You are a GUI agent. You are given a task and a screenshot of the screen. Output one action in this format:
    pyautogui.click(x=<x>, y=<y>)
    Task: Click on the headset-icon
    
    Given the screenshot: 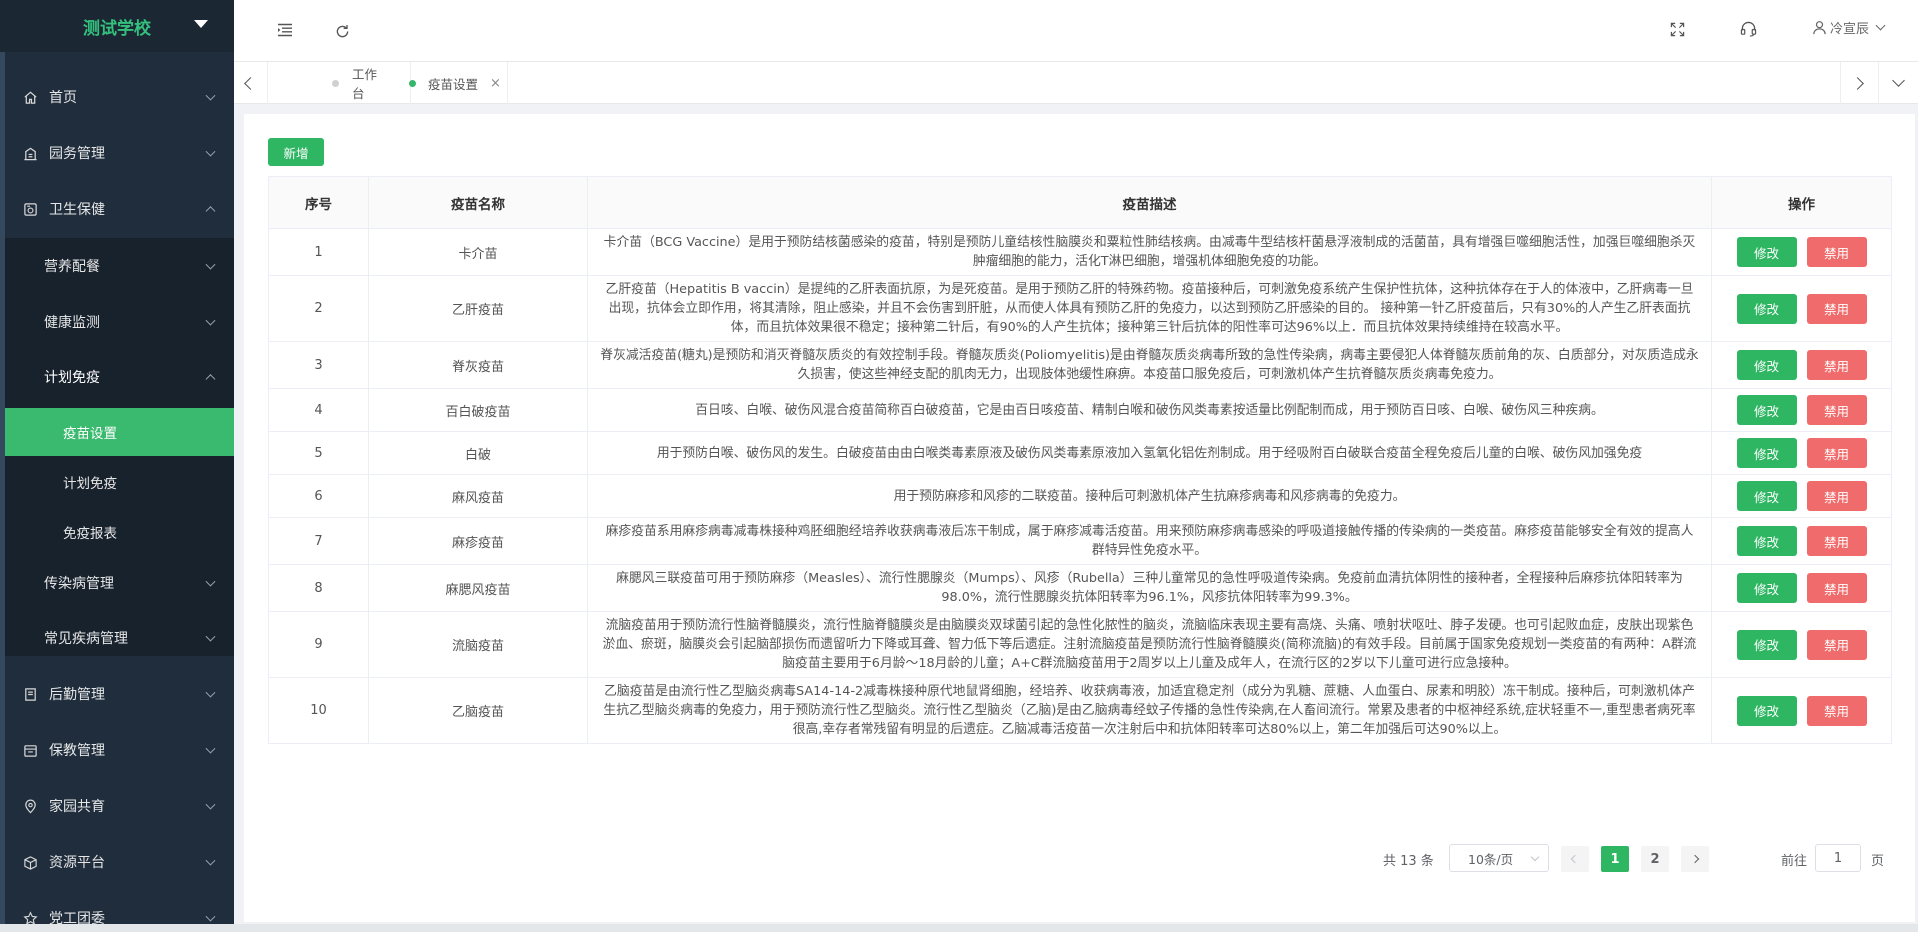 What is the action you would take?
    pyautogui.click(x=1748, y=29)
    